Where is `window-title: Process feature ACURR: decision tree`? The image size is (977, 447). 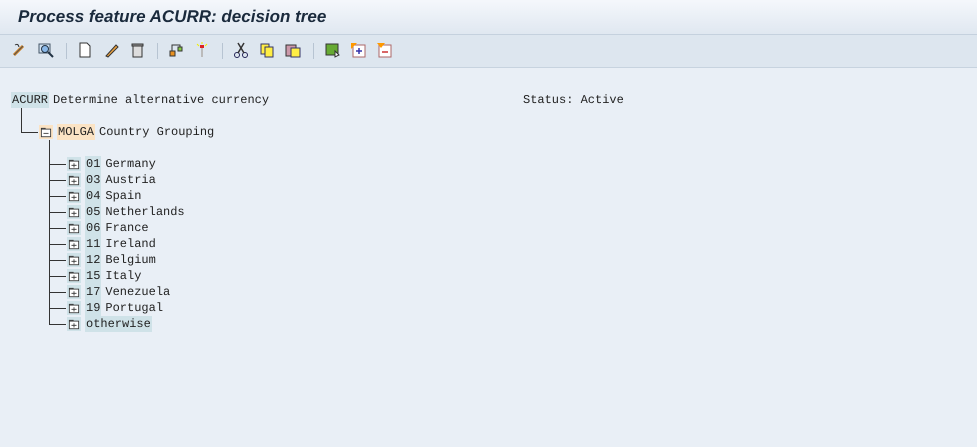 window-title: Process feature ACURR: decision tree is located at coordinates (172, 16).